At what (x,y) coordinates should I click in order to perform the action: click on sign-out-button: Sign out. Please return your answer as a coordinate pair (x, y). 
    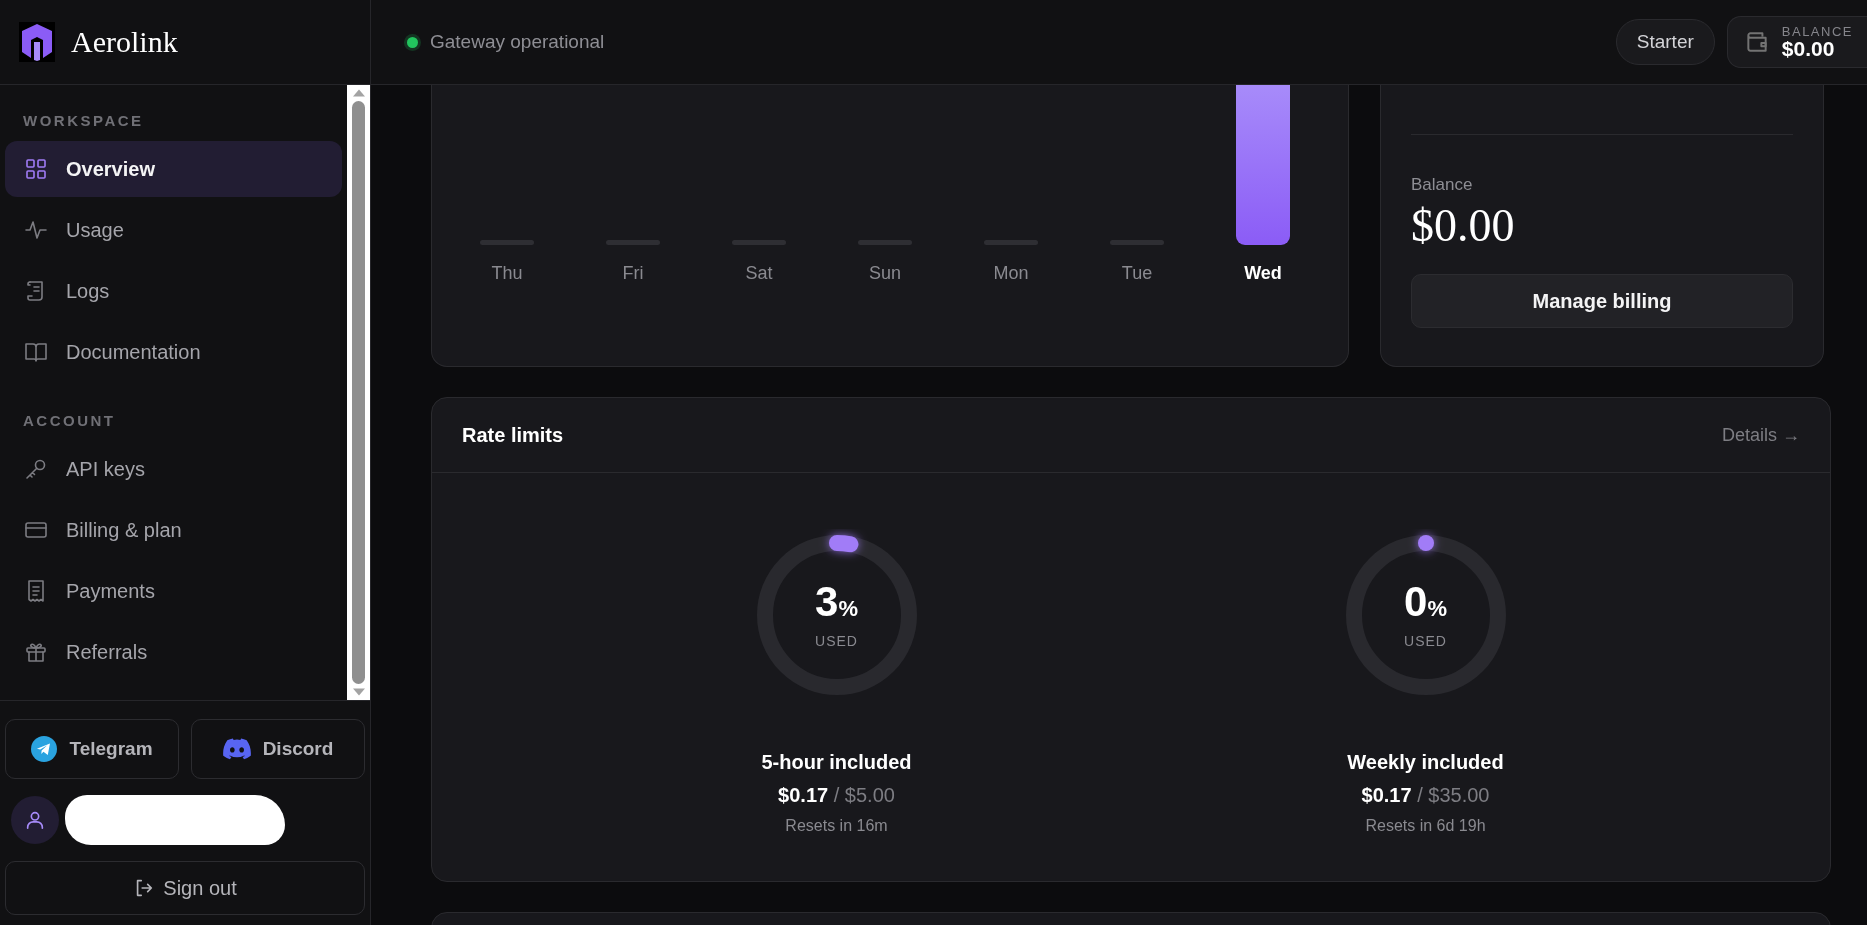
    Looking at the image, I should click on (185, 888).